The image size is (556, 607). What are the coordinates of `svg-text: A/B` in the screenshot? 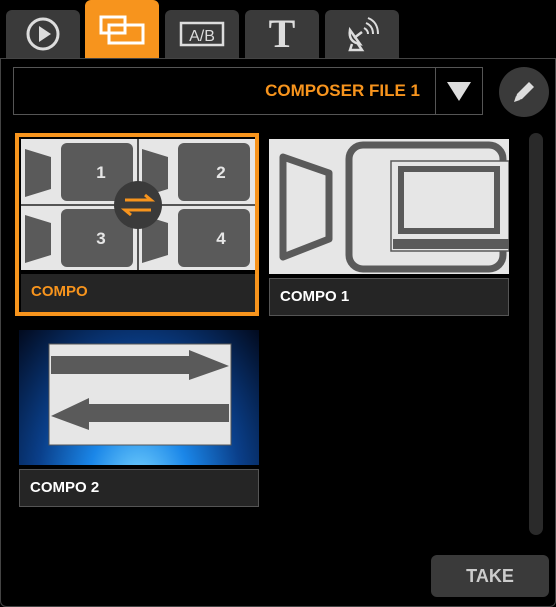 It's located at (202, 36).